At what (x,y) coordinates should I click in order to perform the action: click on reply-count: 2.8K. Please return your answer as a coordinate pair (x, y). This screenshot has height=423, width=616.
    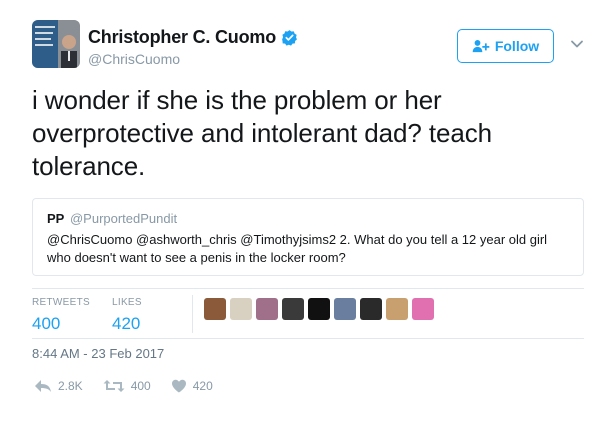
    Looking at the image, I should click on (70, 386).